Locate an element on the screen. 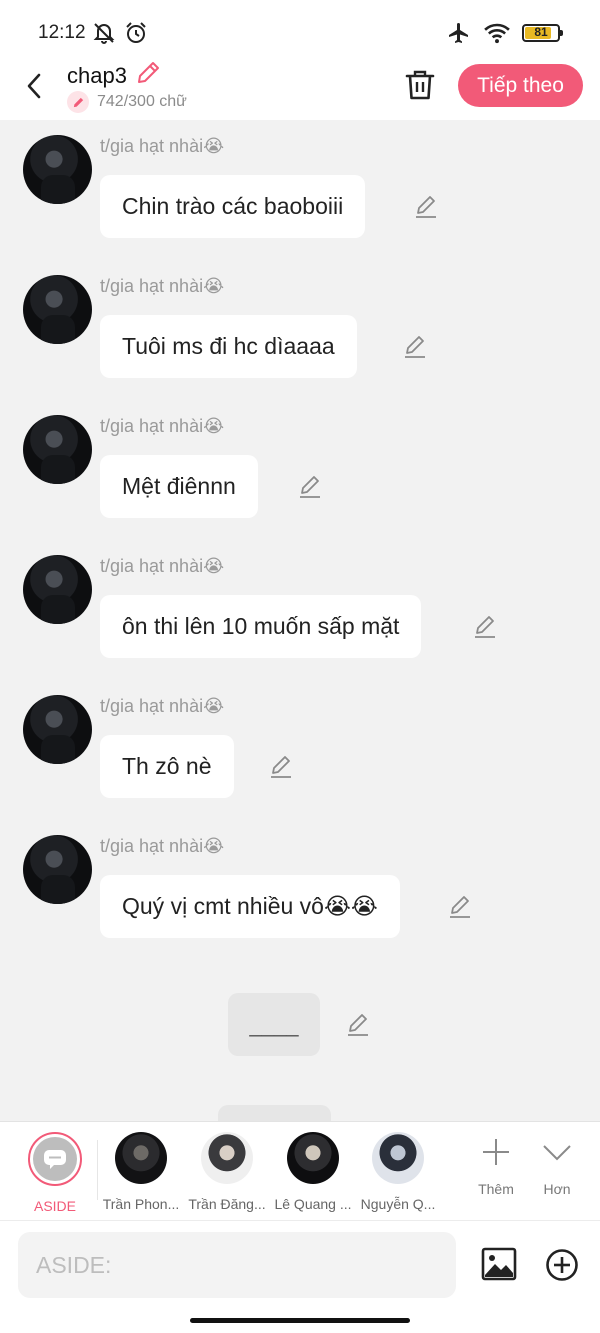 The width and height of the screenshot is (600, 1333). message-bubble: Quý vị cmt nhiều vô😭😭 is located at coordinates (250, 906).